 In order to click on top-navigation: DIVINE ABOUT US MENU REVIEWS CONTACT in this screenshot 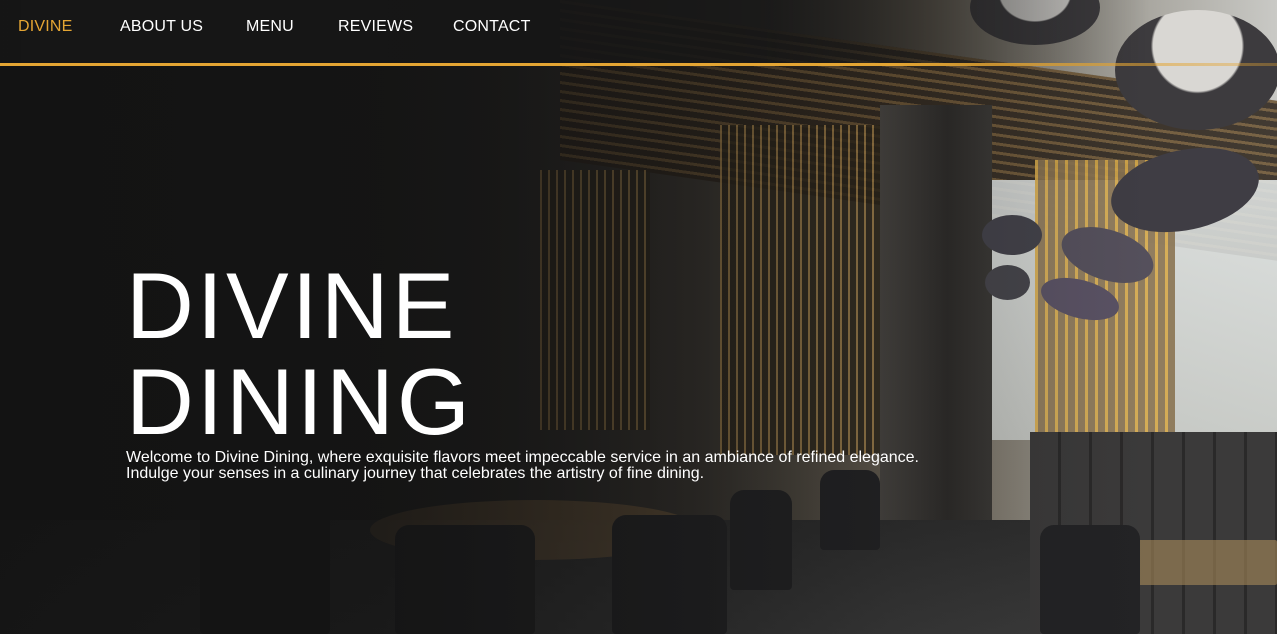, I will do `click(638, 33)`.